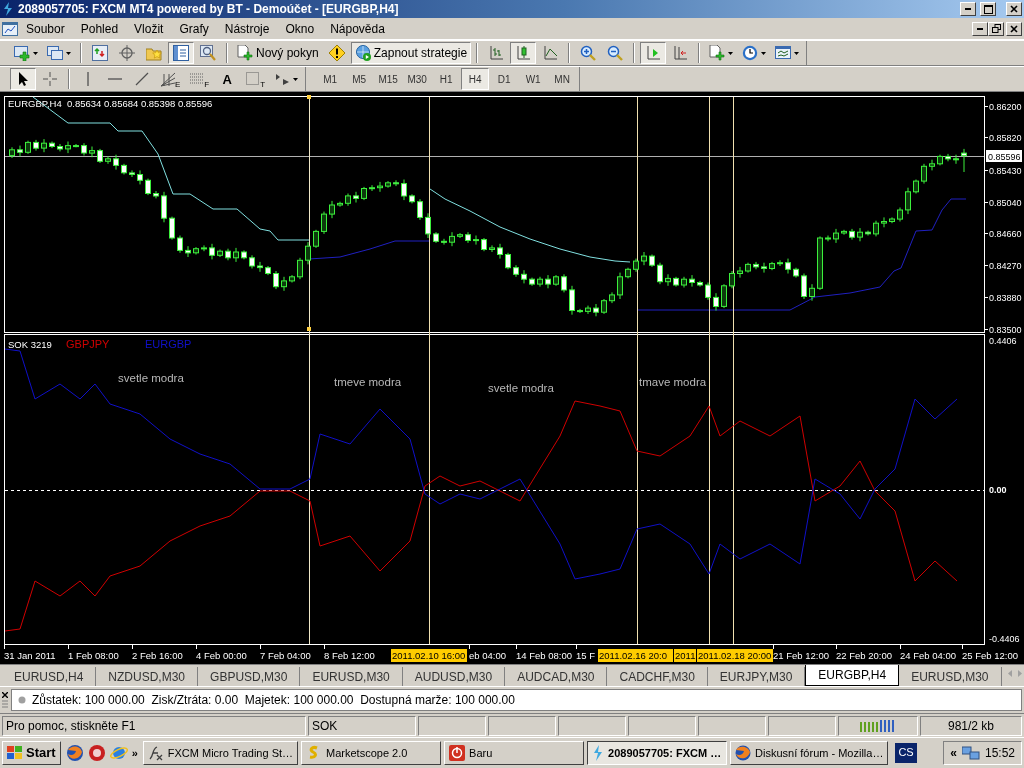 The width and height of the screenshot is (1024, 768). I want to click on timeframe-button: M1, so click(330, 79).